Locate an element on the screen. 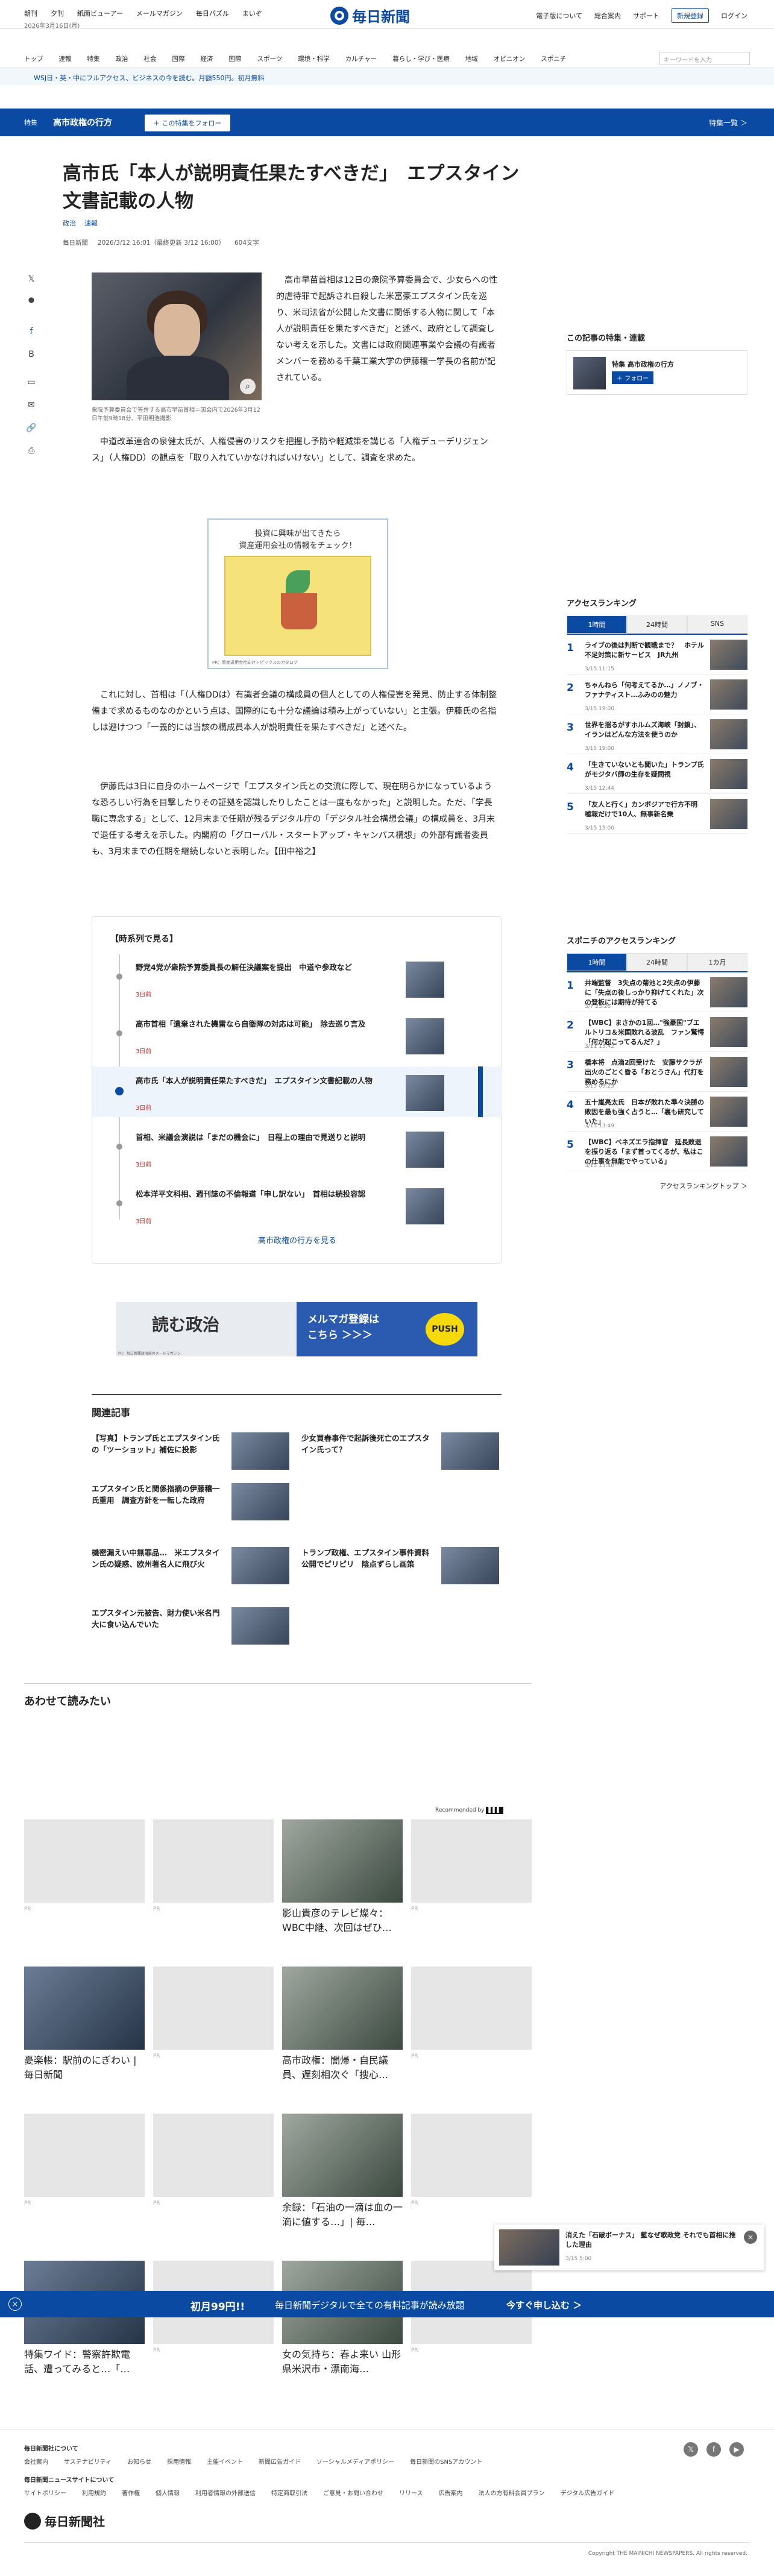 The width and height of the screenshot is (774, 2576). article-photo: ⌕ is located at coordinates (177, 336).